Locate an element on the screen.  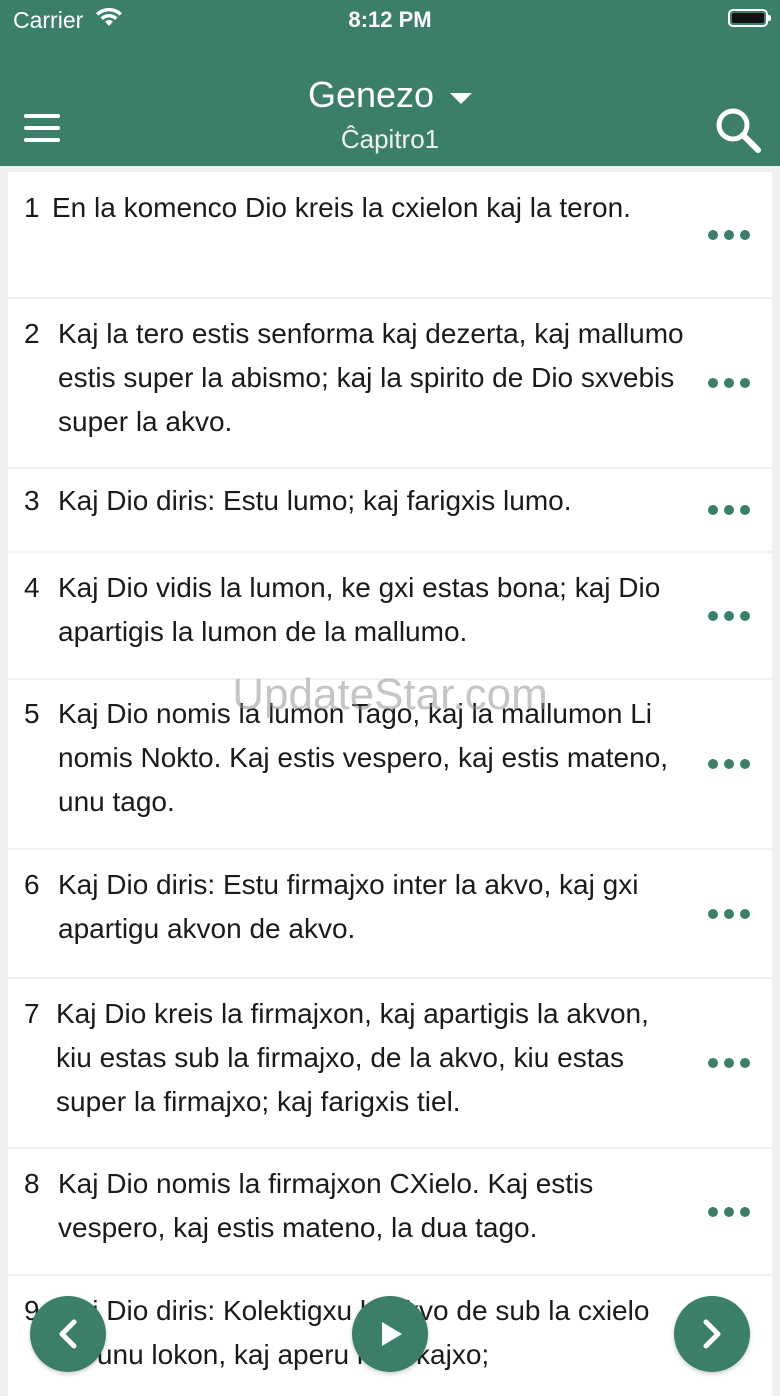
verse-number: 1 is located at coordinates (32, 207).